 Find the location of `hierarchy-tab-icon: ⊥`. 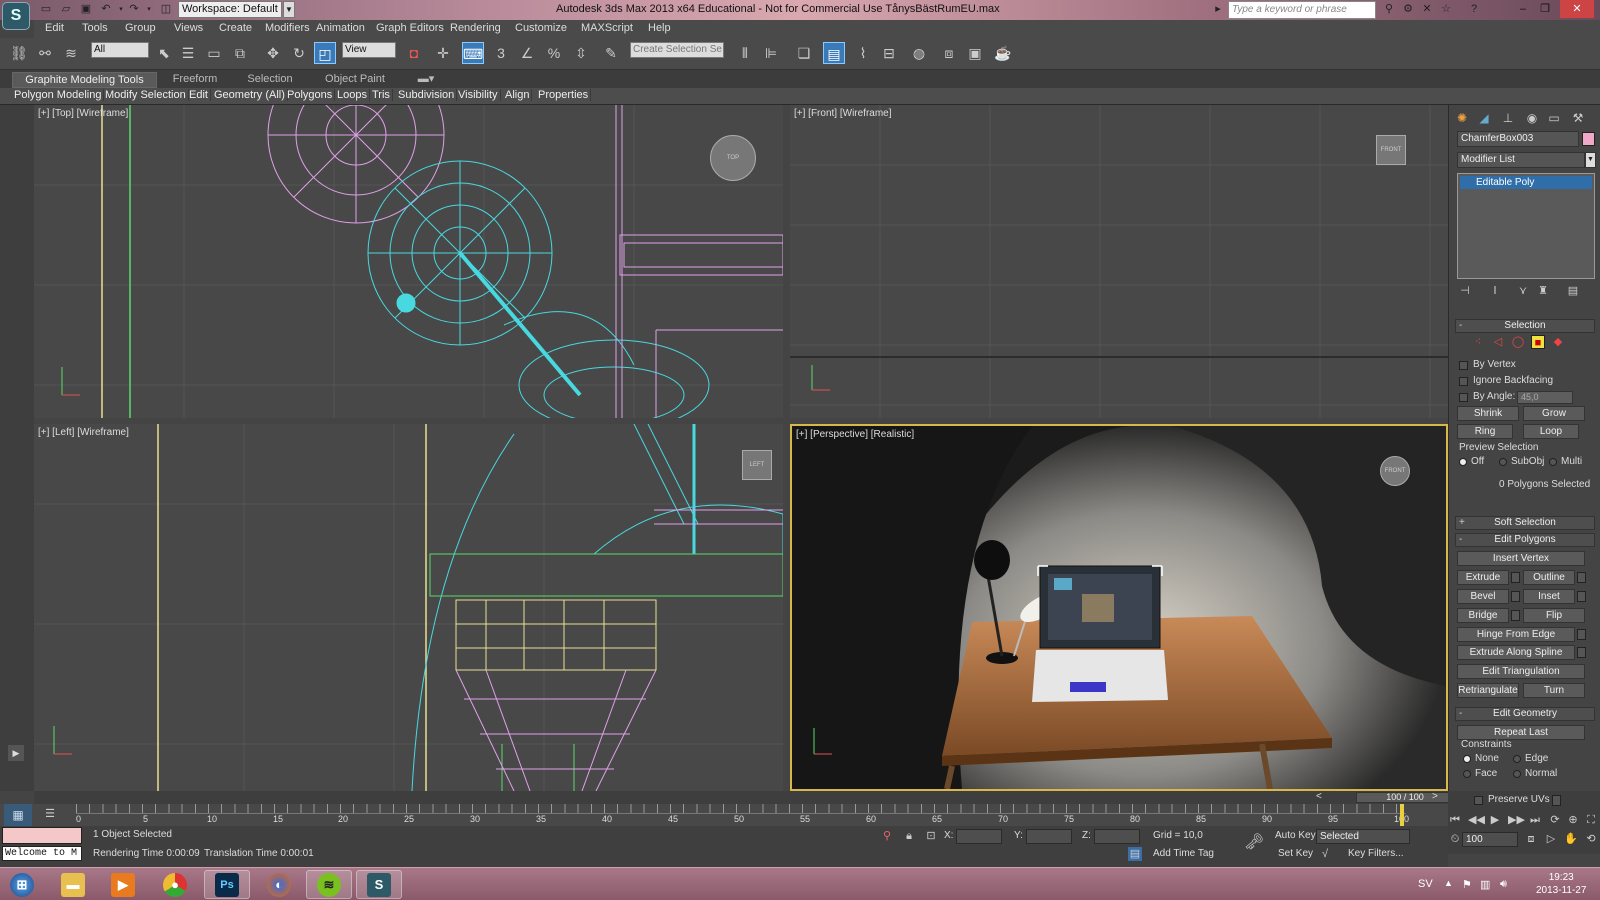

hierarchy-tab-icon: ⊥ is located at coordinates (1508, 118).